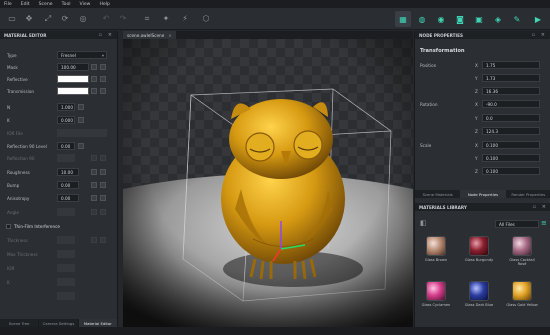 The height and width of the screenshot is (335, 550). Describe the element at coordinates (82, 55) in the screenshot. I see `type-select: Fresnel ▾` at that location.